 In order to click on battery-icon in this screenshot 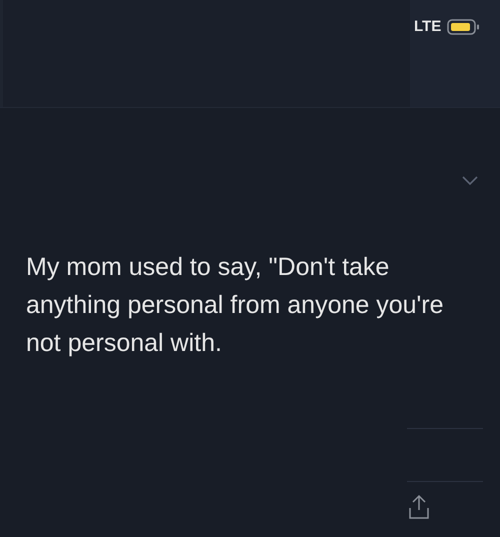, I will do `click(464, 27)`.